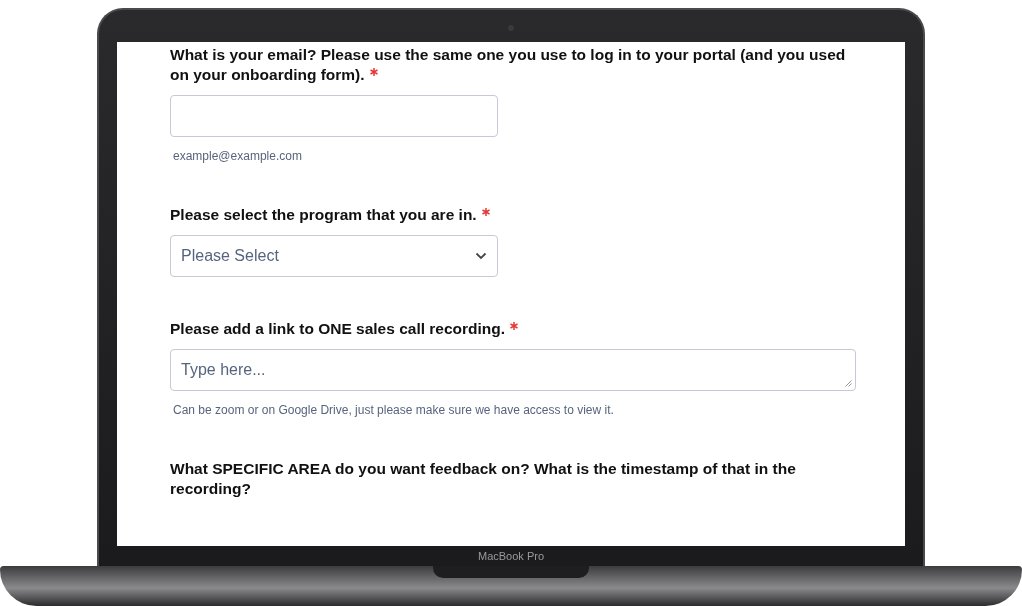 The width and height of the screenshot is (1022, 606). What do you see at coordinates (323, 214) in the screenshot?
I see `question-label: Please select the program that you are in.` at bounding box center [323, 214].